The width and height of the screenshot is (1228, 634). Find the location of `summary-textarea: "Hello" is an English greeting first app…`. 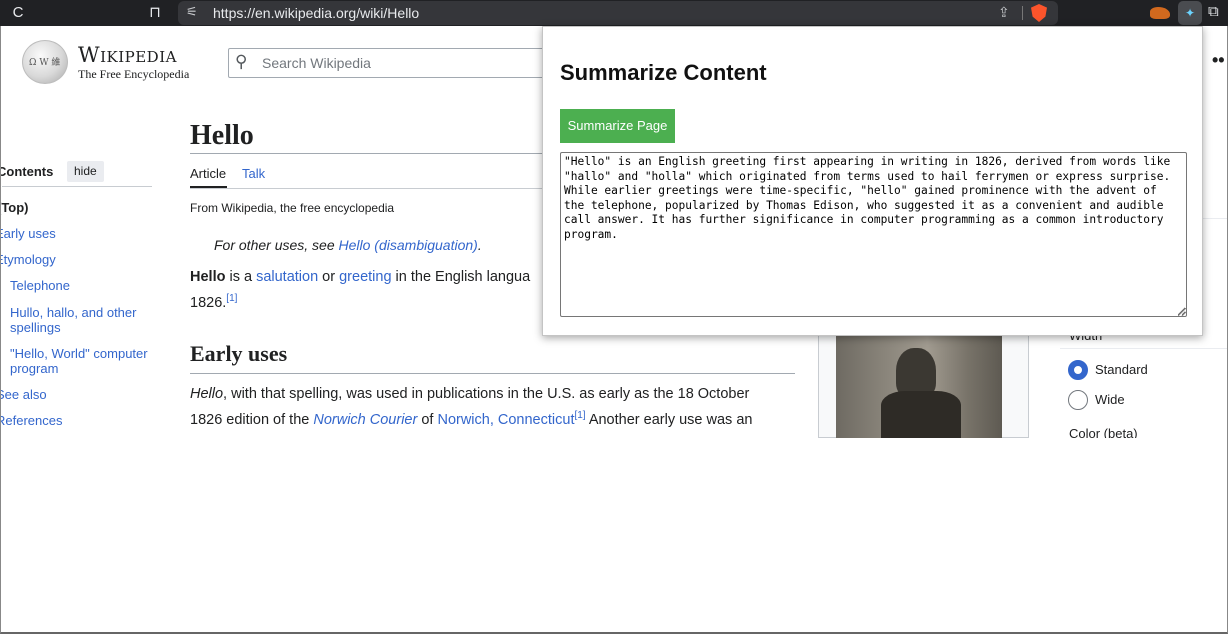

summary-textarea: "Hello" is an English greeting first app… is located at coordinates (873, 234).